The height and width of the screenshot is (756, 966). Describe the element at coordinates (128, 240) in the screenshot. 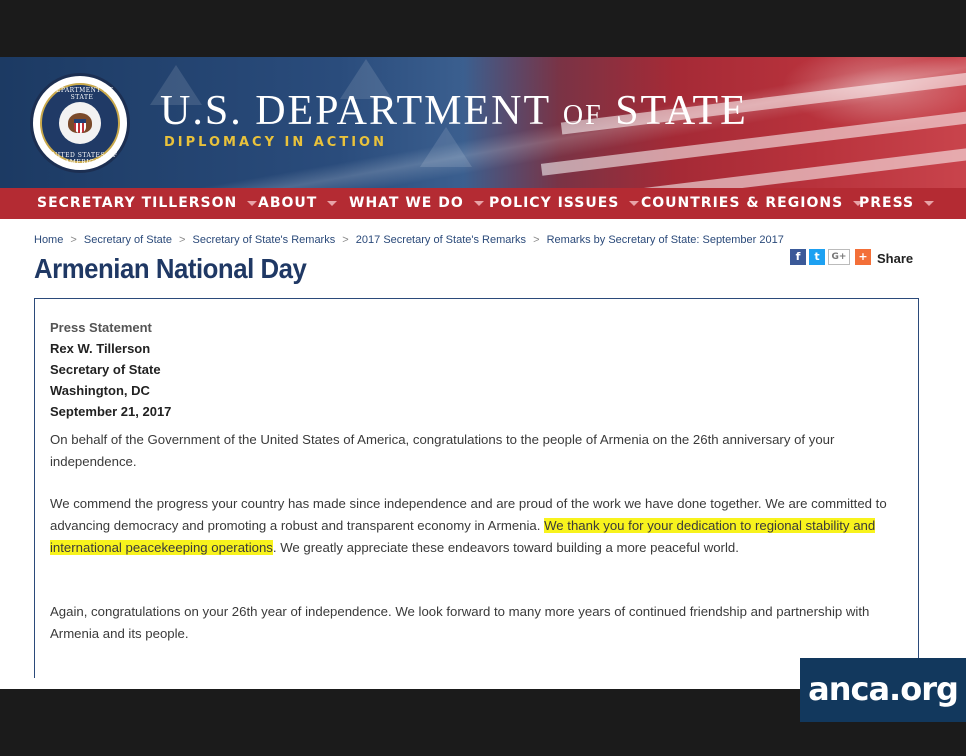

I see `breadcrumb-link-secretary: Secretary of State` at that location.